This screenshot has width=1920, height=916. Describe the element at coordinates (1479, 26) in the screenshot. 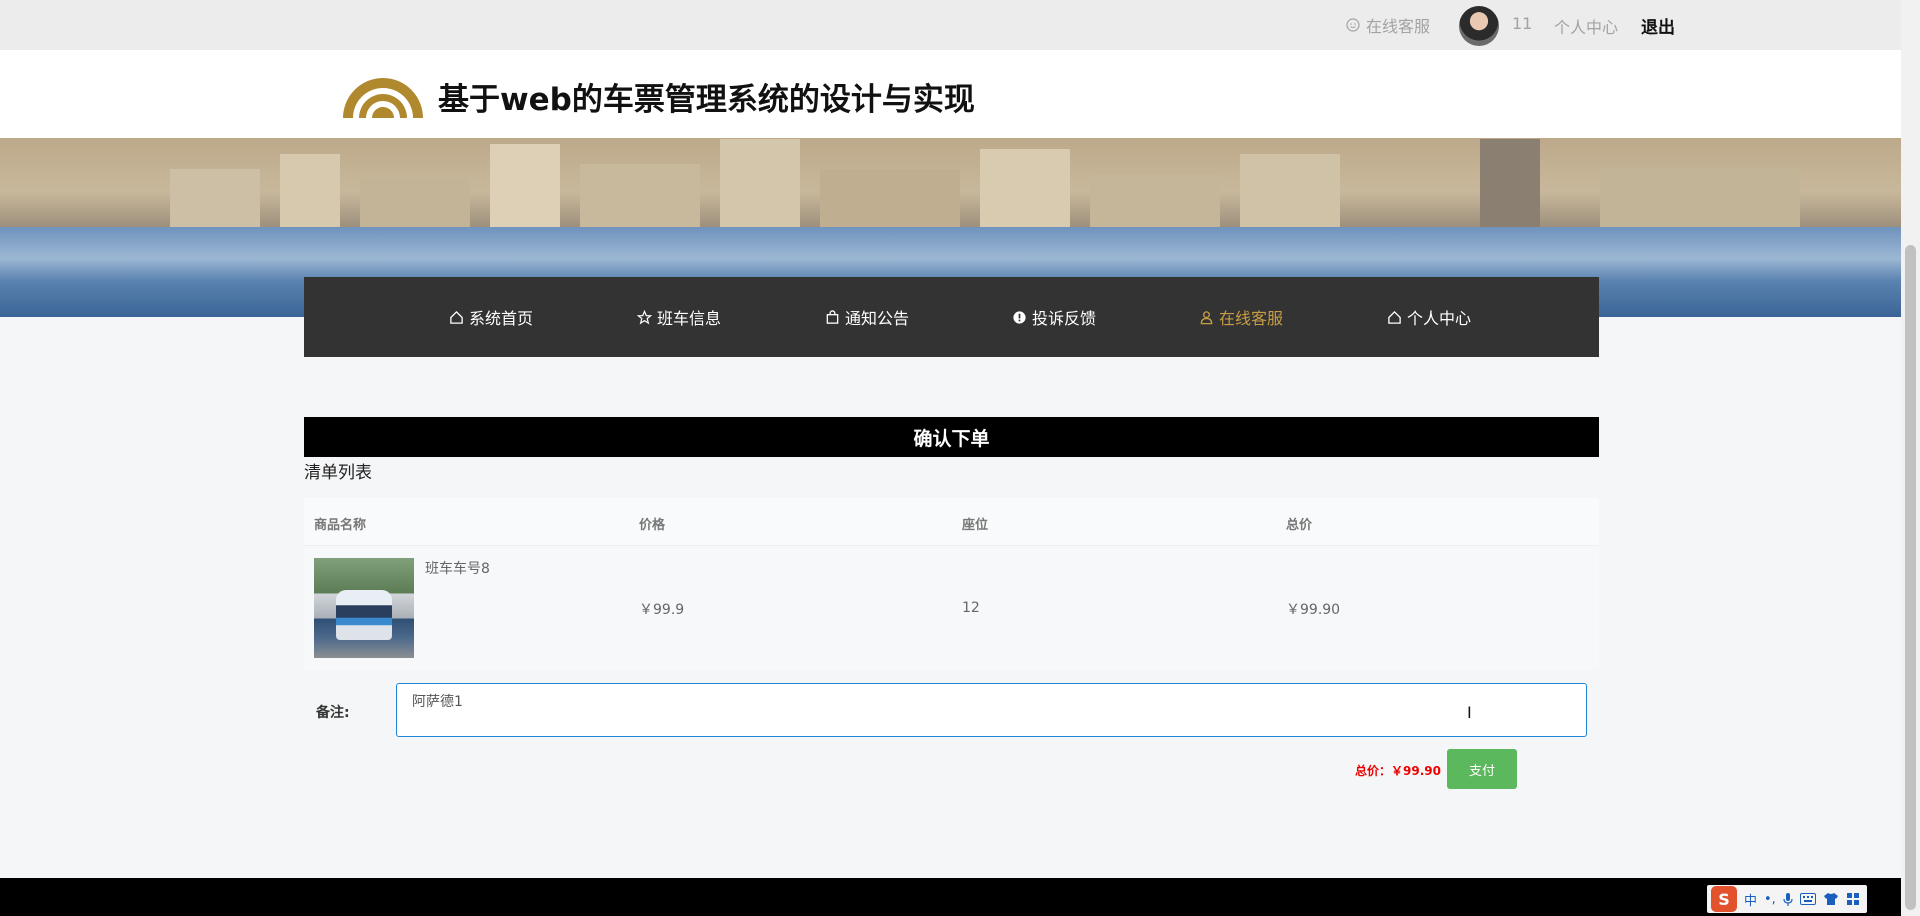

I see `avatar` at that location.